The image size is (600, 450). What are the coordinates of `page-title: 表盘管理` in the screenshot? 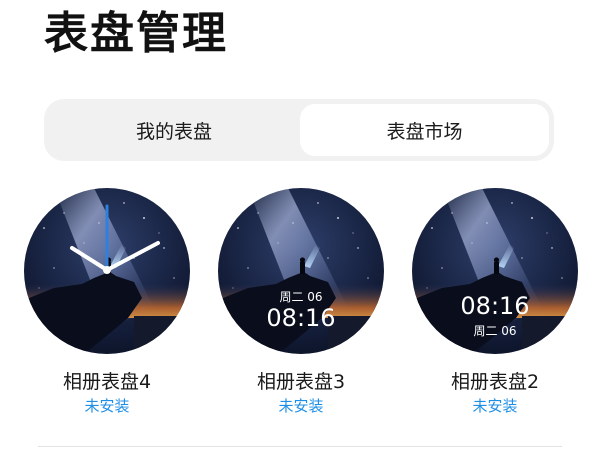 It's located at (136, 33).